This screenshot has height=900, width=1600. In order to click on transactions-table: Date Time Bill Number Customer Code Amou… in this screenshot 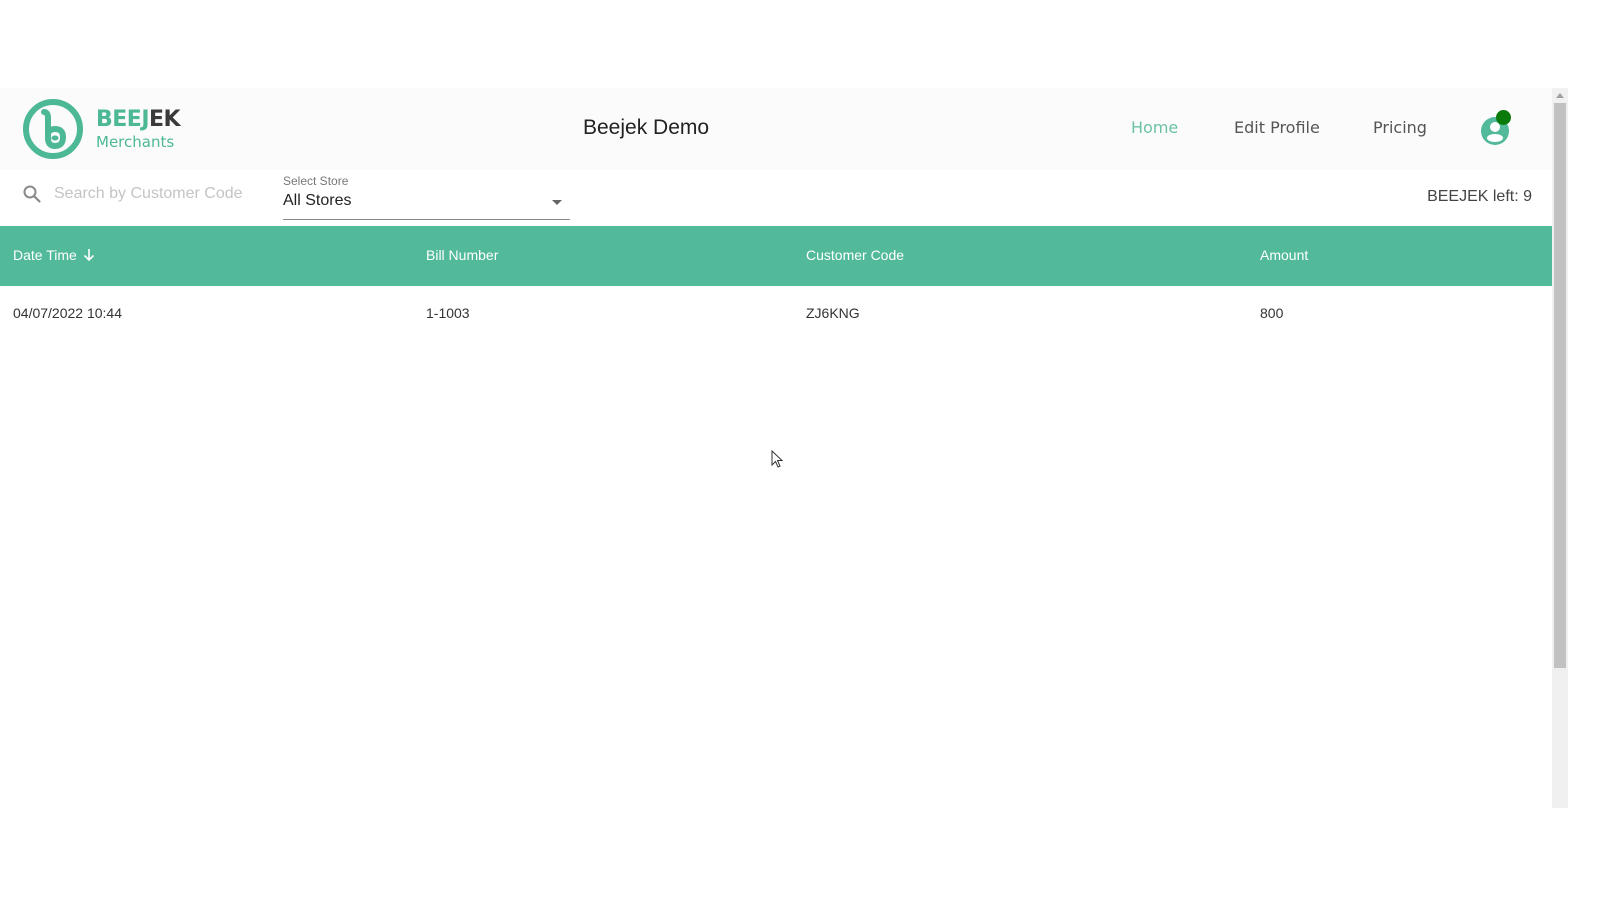, I will do `click(776, 283)`.